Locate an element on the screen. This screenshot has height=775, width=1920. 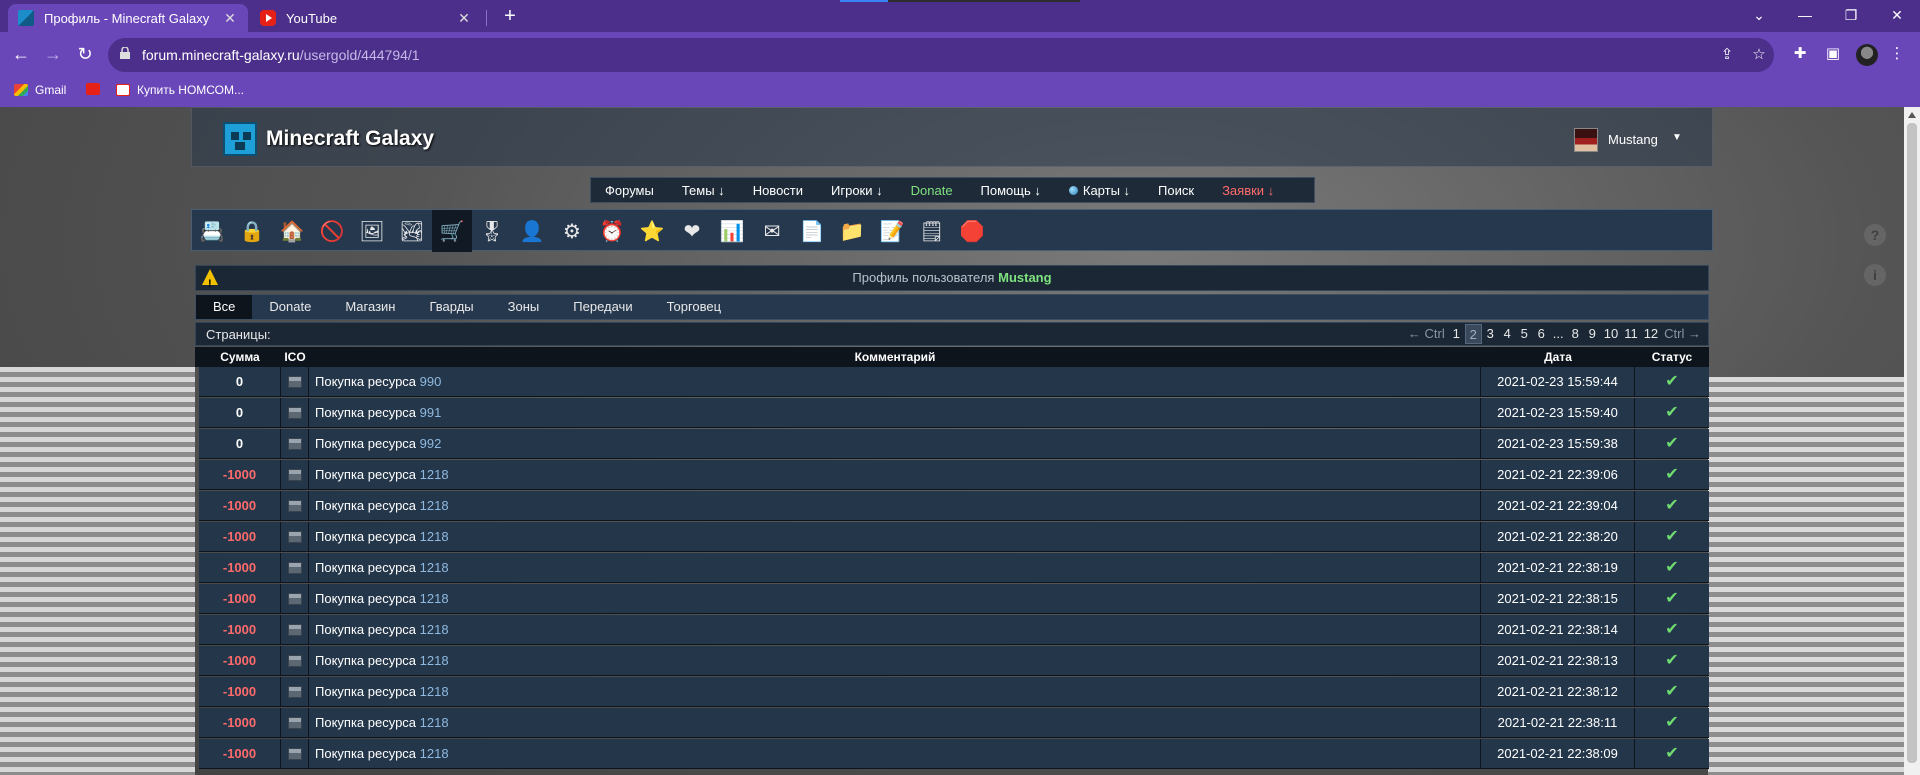
picture-icon: 🖼 is located at coordinates (372, 231).